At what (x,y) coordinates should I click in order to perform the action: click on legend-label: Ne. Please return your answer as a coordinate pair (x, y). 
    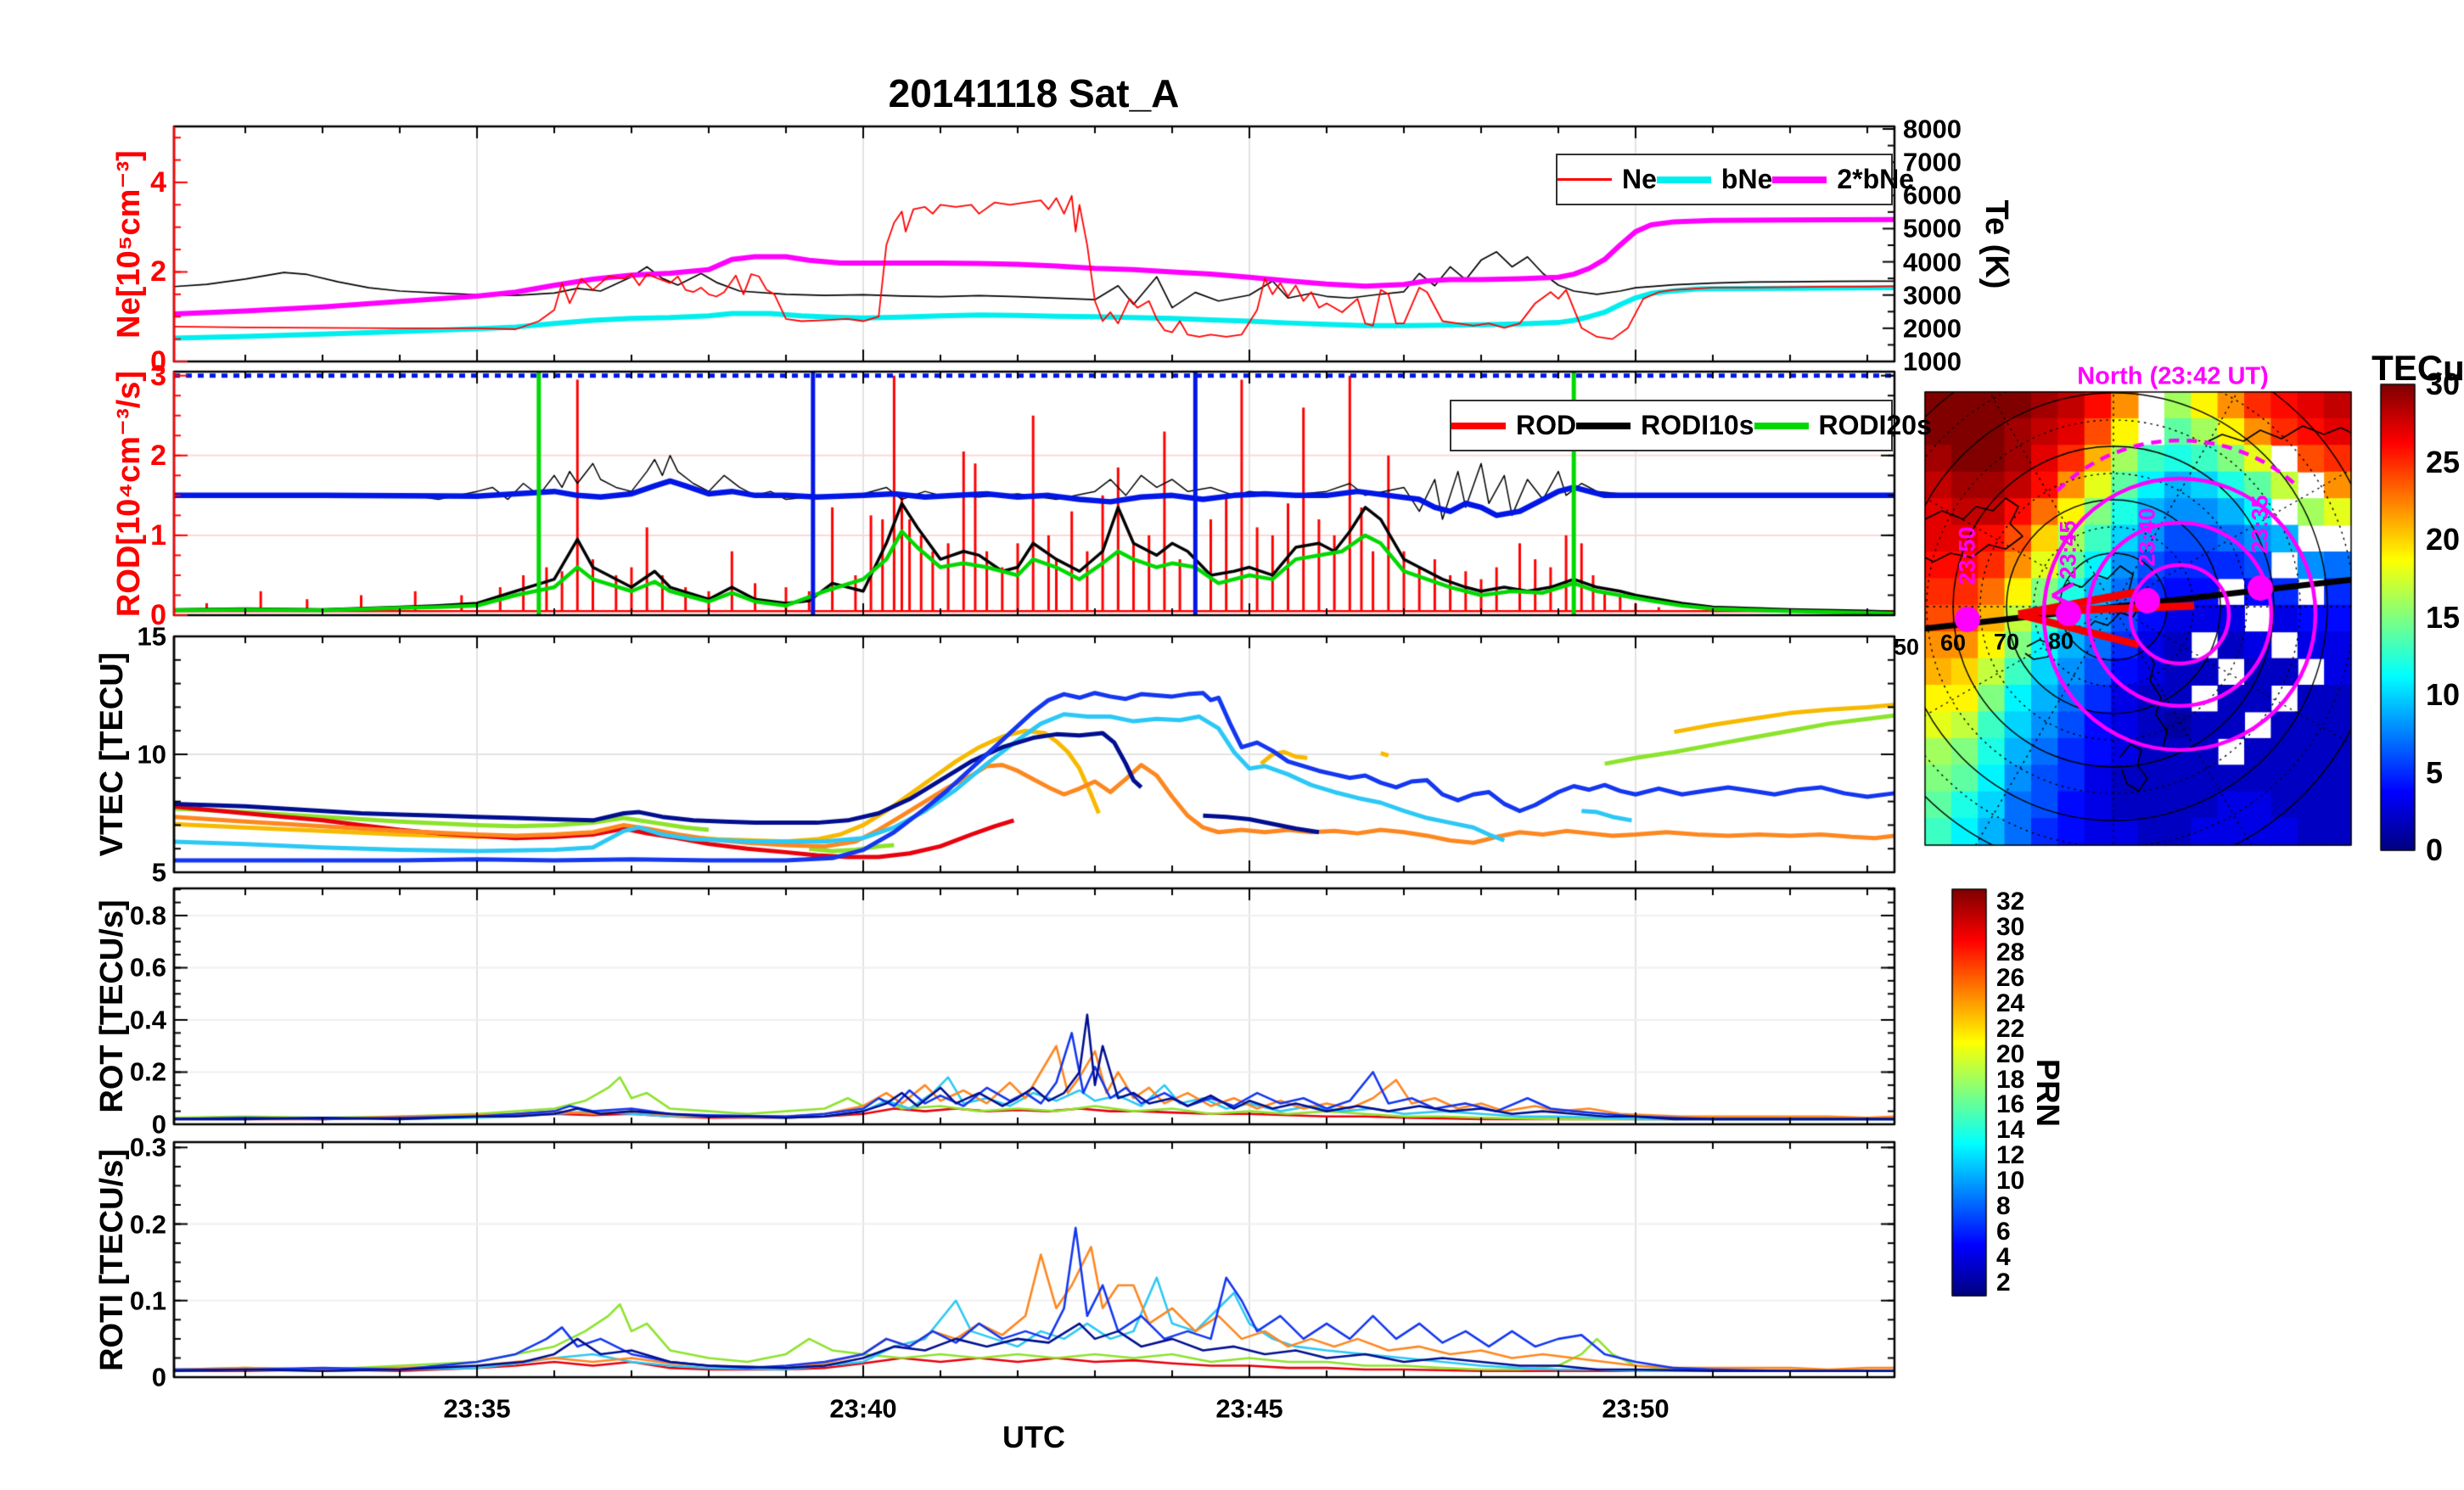
    Looking at the image, I should click on (1639, 179).